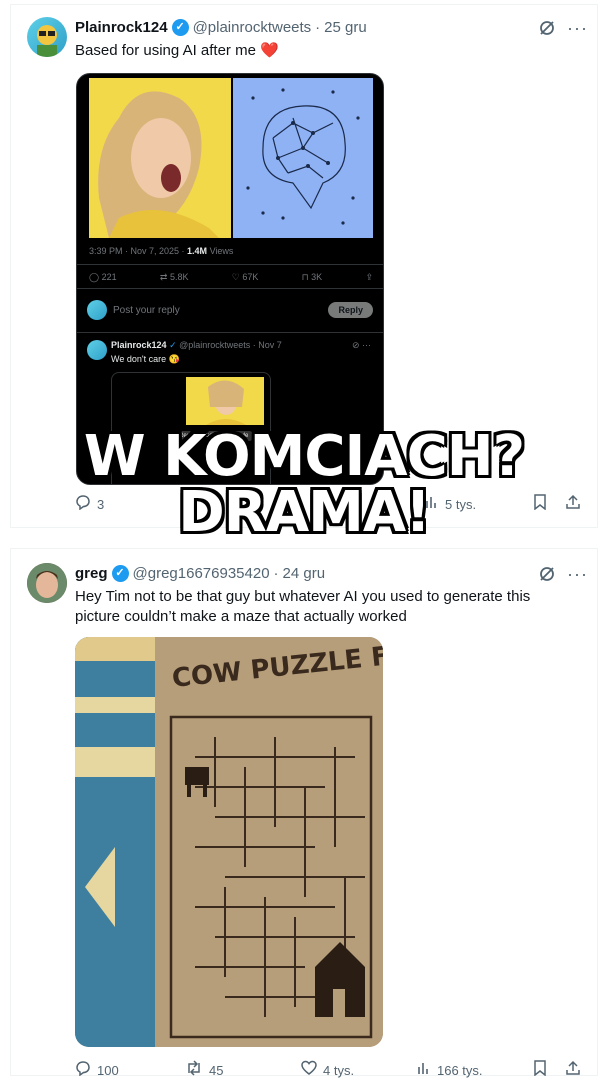 Image resolution: width=608 pixels, height=1080 pixels. Describe the element at coordinates (121, 27) in the screenshot. I see `display-name: Plainrock124` at that location.